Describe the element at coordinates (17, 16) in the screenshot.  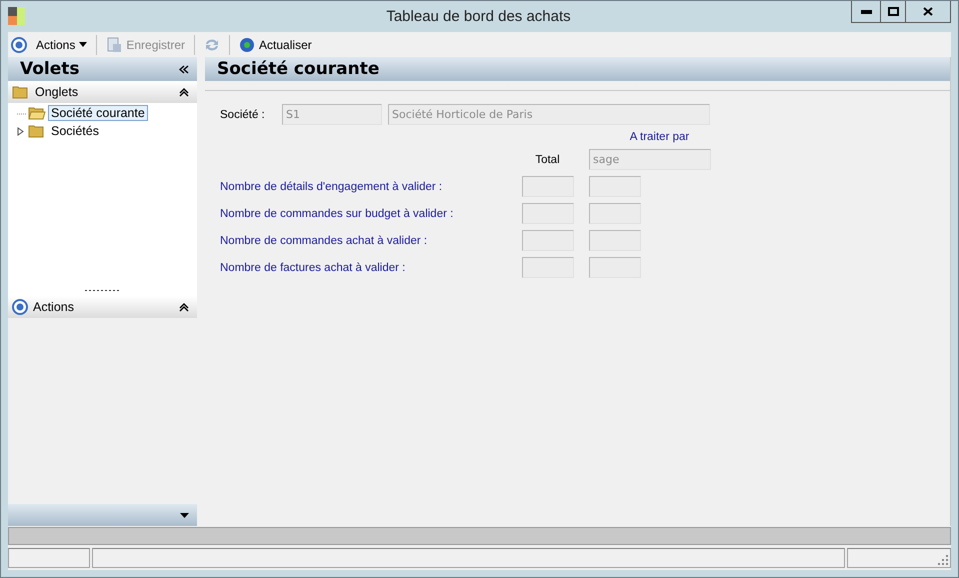
I see `app-icon` at that location.